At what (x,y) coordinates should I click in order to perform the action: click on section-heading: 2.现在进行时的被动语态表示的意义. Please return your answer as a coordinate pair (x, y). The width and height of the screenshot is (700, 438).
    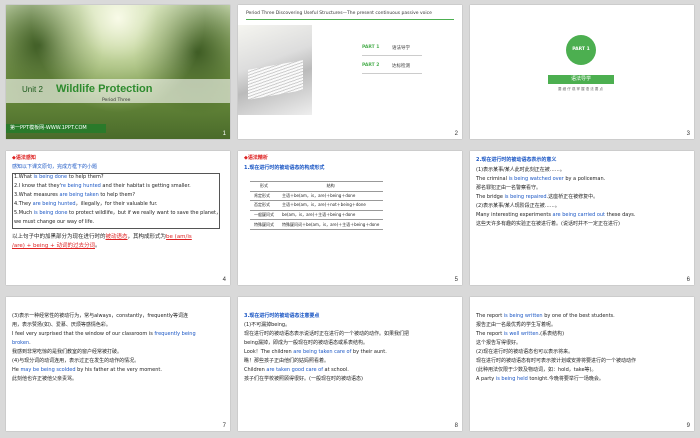
    Looking at the image, I should click on (516, 160).